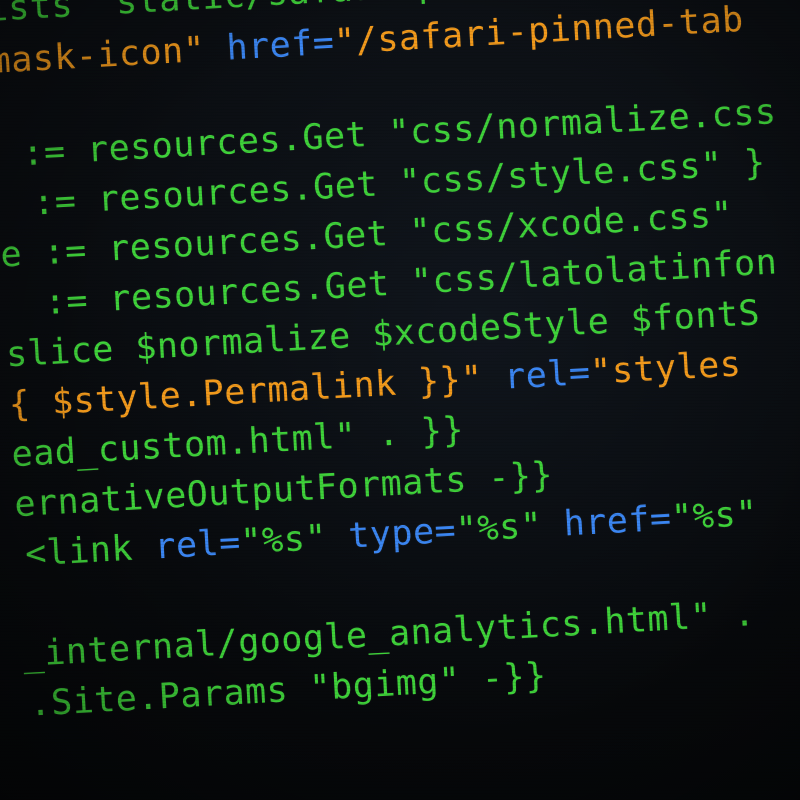 This screenshot has height=800, width=800. Describe the element at coordinates (582, 173) in the screenshot. I see `code-token: "css/style.css" }` at that location.